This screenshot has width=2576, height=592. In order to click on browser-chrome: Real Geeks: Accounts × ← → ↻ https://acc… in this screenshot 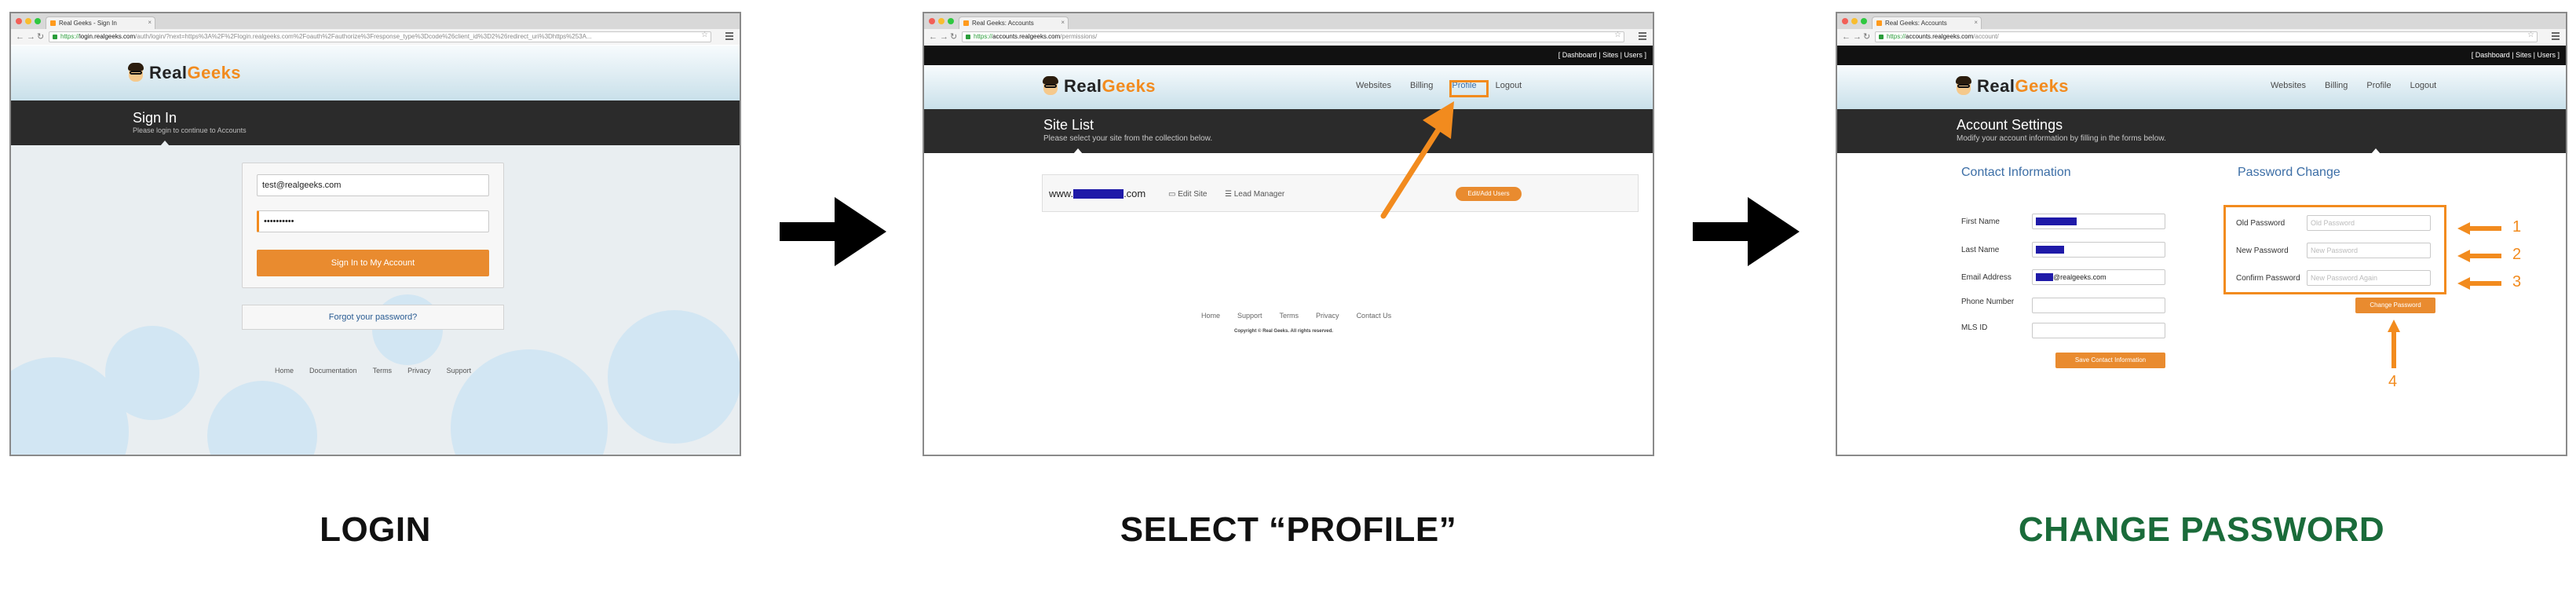, I will do `click(2202, 29)`.